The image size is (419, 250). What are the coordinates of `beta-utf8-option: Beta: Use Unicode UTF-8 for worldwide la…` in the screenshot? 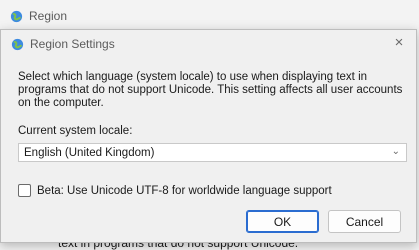 It's located at (175, 190).